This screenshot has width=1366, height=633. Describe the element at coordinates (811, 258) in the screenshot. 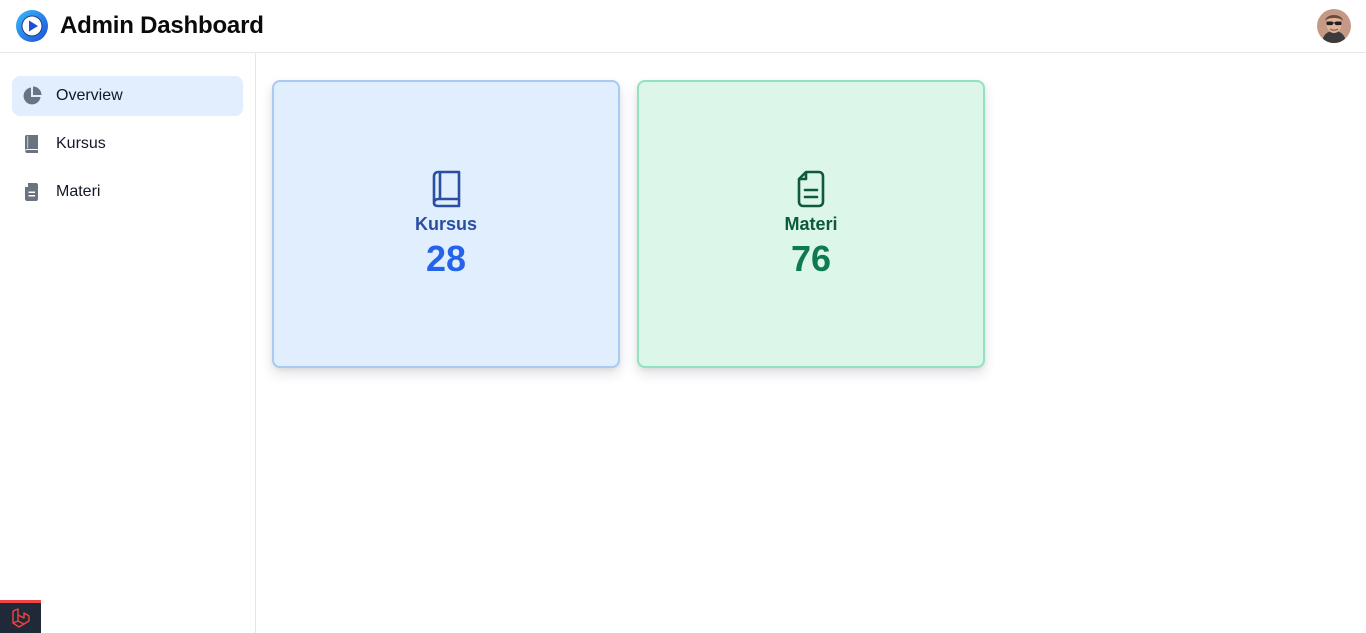

I see `card-value: 76` at that location.